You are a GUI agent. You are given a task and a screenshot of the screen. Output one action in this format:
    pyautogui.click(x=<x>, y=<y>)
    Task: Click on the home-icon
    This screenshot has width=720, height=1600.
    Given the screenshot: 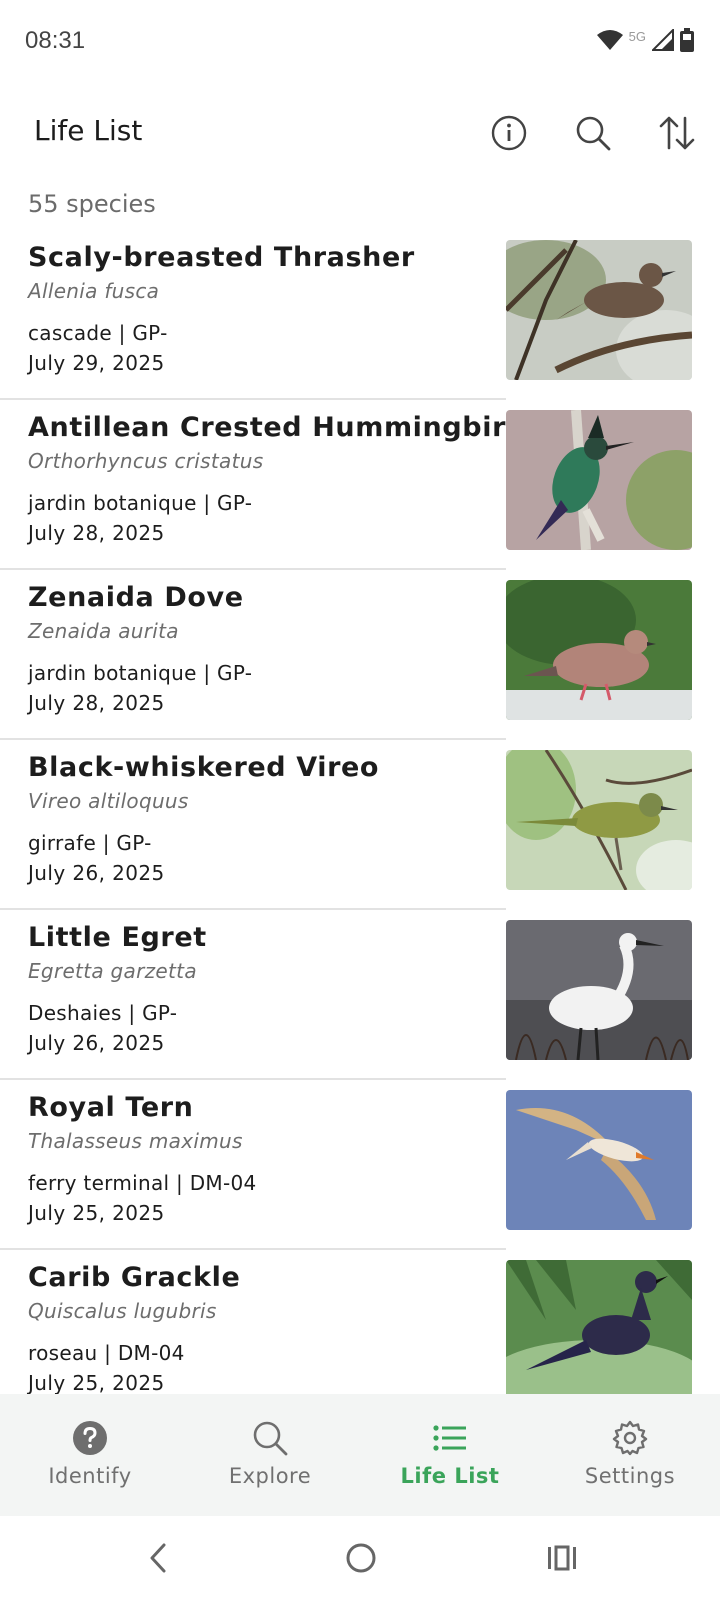 What is the action you would take?
    pyautogui.click(x=361, y=1558)
    